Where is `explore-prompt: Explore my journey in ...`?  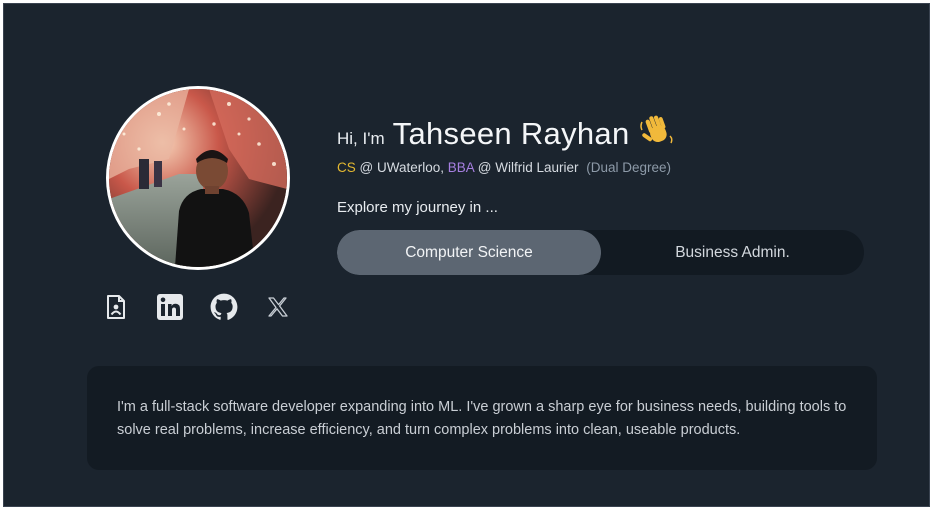
explore-prompt: Explore my journey in ... is located at coordinates (417, 207).